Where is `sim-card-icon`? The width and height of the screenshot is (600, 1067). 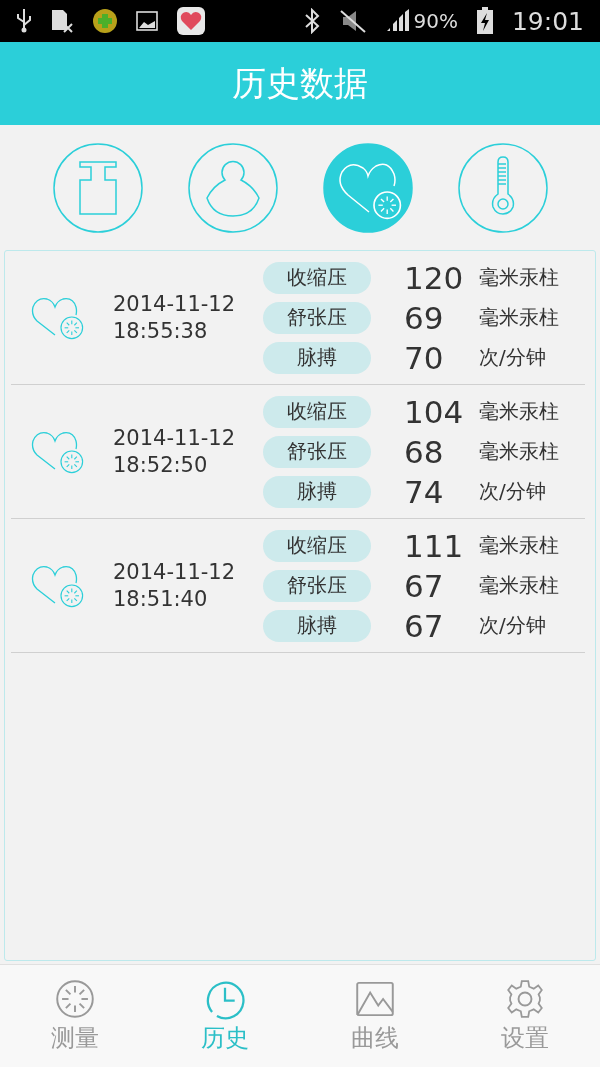 sim-card-icon is located at coordinates (62, 21).